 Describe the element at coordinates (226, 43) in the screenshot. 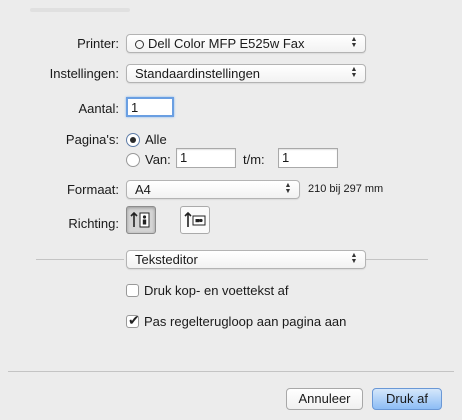

I see `printer-value: Dell Color MFP E525w Fax` at that location.